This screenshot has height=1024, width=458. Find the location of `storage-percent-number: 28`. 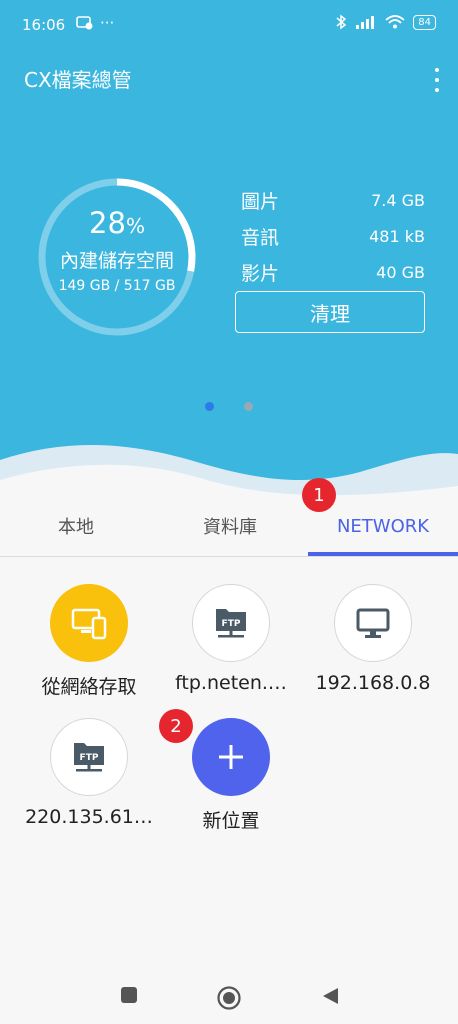

storage-percent-number: 28 is located at coordinates (107, 223).